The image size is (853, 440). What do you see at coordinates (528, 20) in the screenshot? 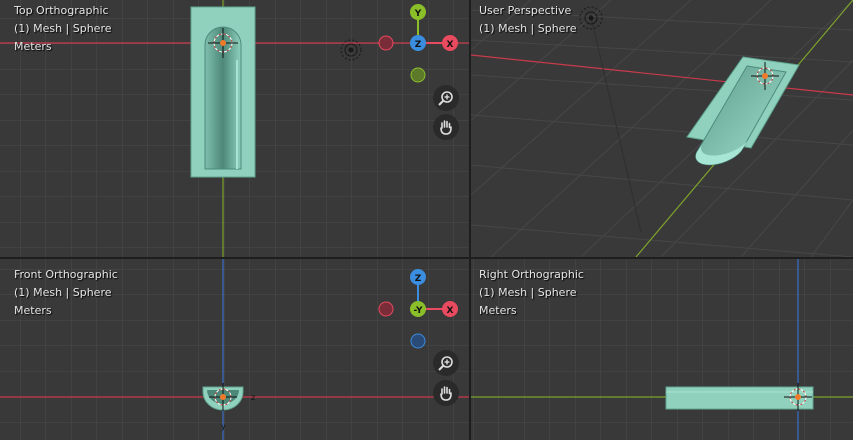
I see `viewport-info-user: User Perspective (1) Mesh | Sphere` at bounding box center [528, 20].